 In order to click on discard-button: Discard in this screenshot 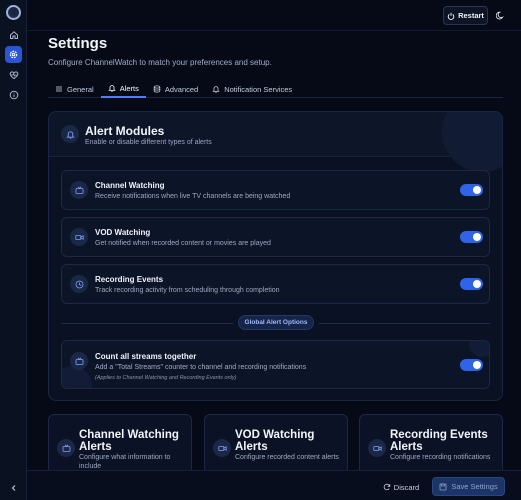, I will do `click(401, 487)`.